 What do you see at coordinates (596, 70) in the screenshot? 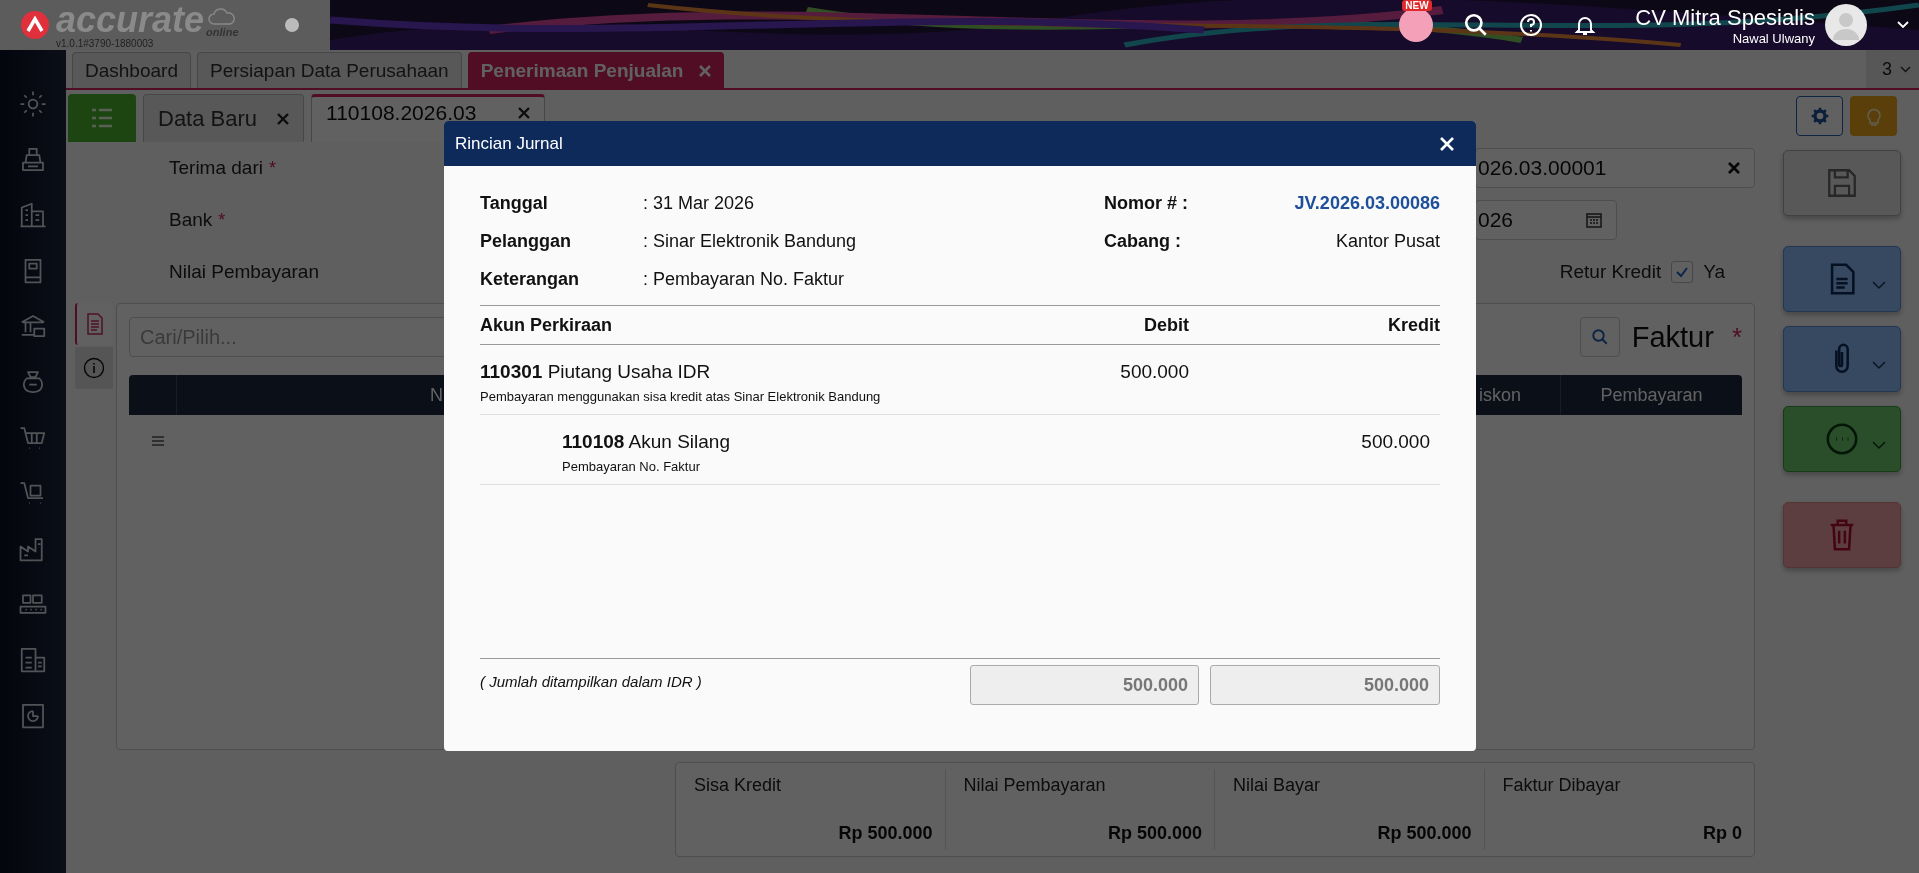
I see `module-tab: Penerimaan Penjualan` at bounding box center [596, 70].